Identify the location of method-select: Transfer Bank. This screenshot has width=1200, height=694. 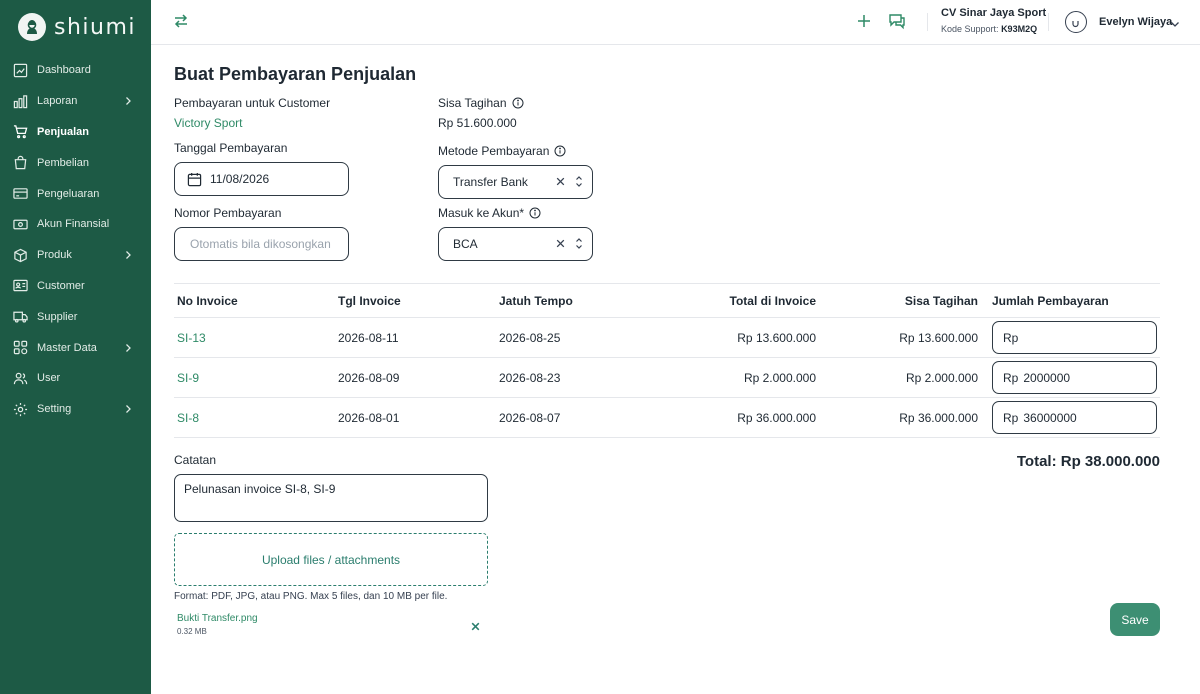
(515, 182).